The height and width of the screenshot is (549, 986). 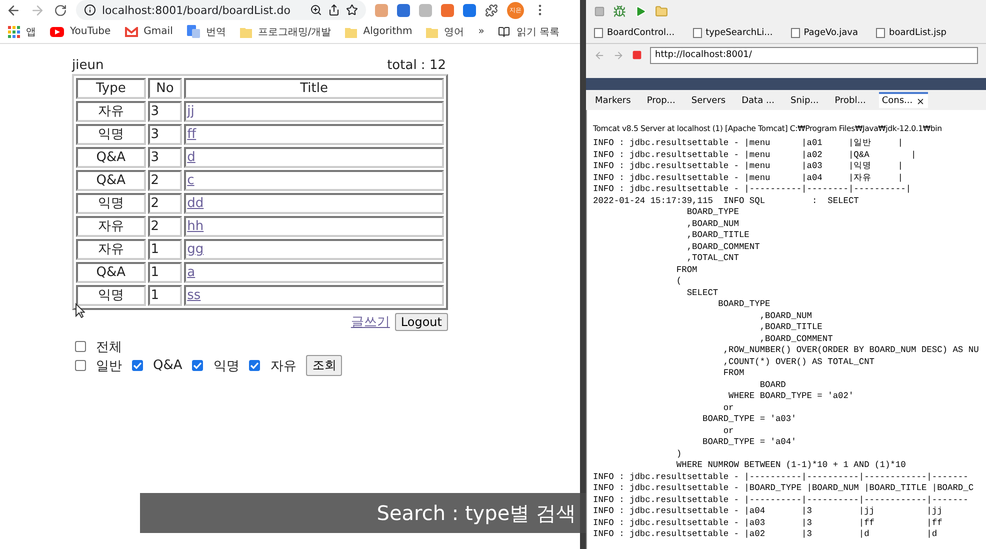 What do you see at coordinates (749, 420) in the screenshot?
I see `console-line: BOARD_TYPE = 'a03'` at bounding box center [749, 420].